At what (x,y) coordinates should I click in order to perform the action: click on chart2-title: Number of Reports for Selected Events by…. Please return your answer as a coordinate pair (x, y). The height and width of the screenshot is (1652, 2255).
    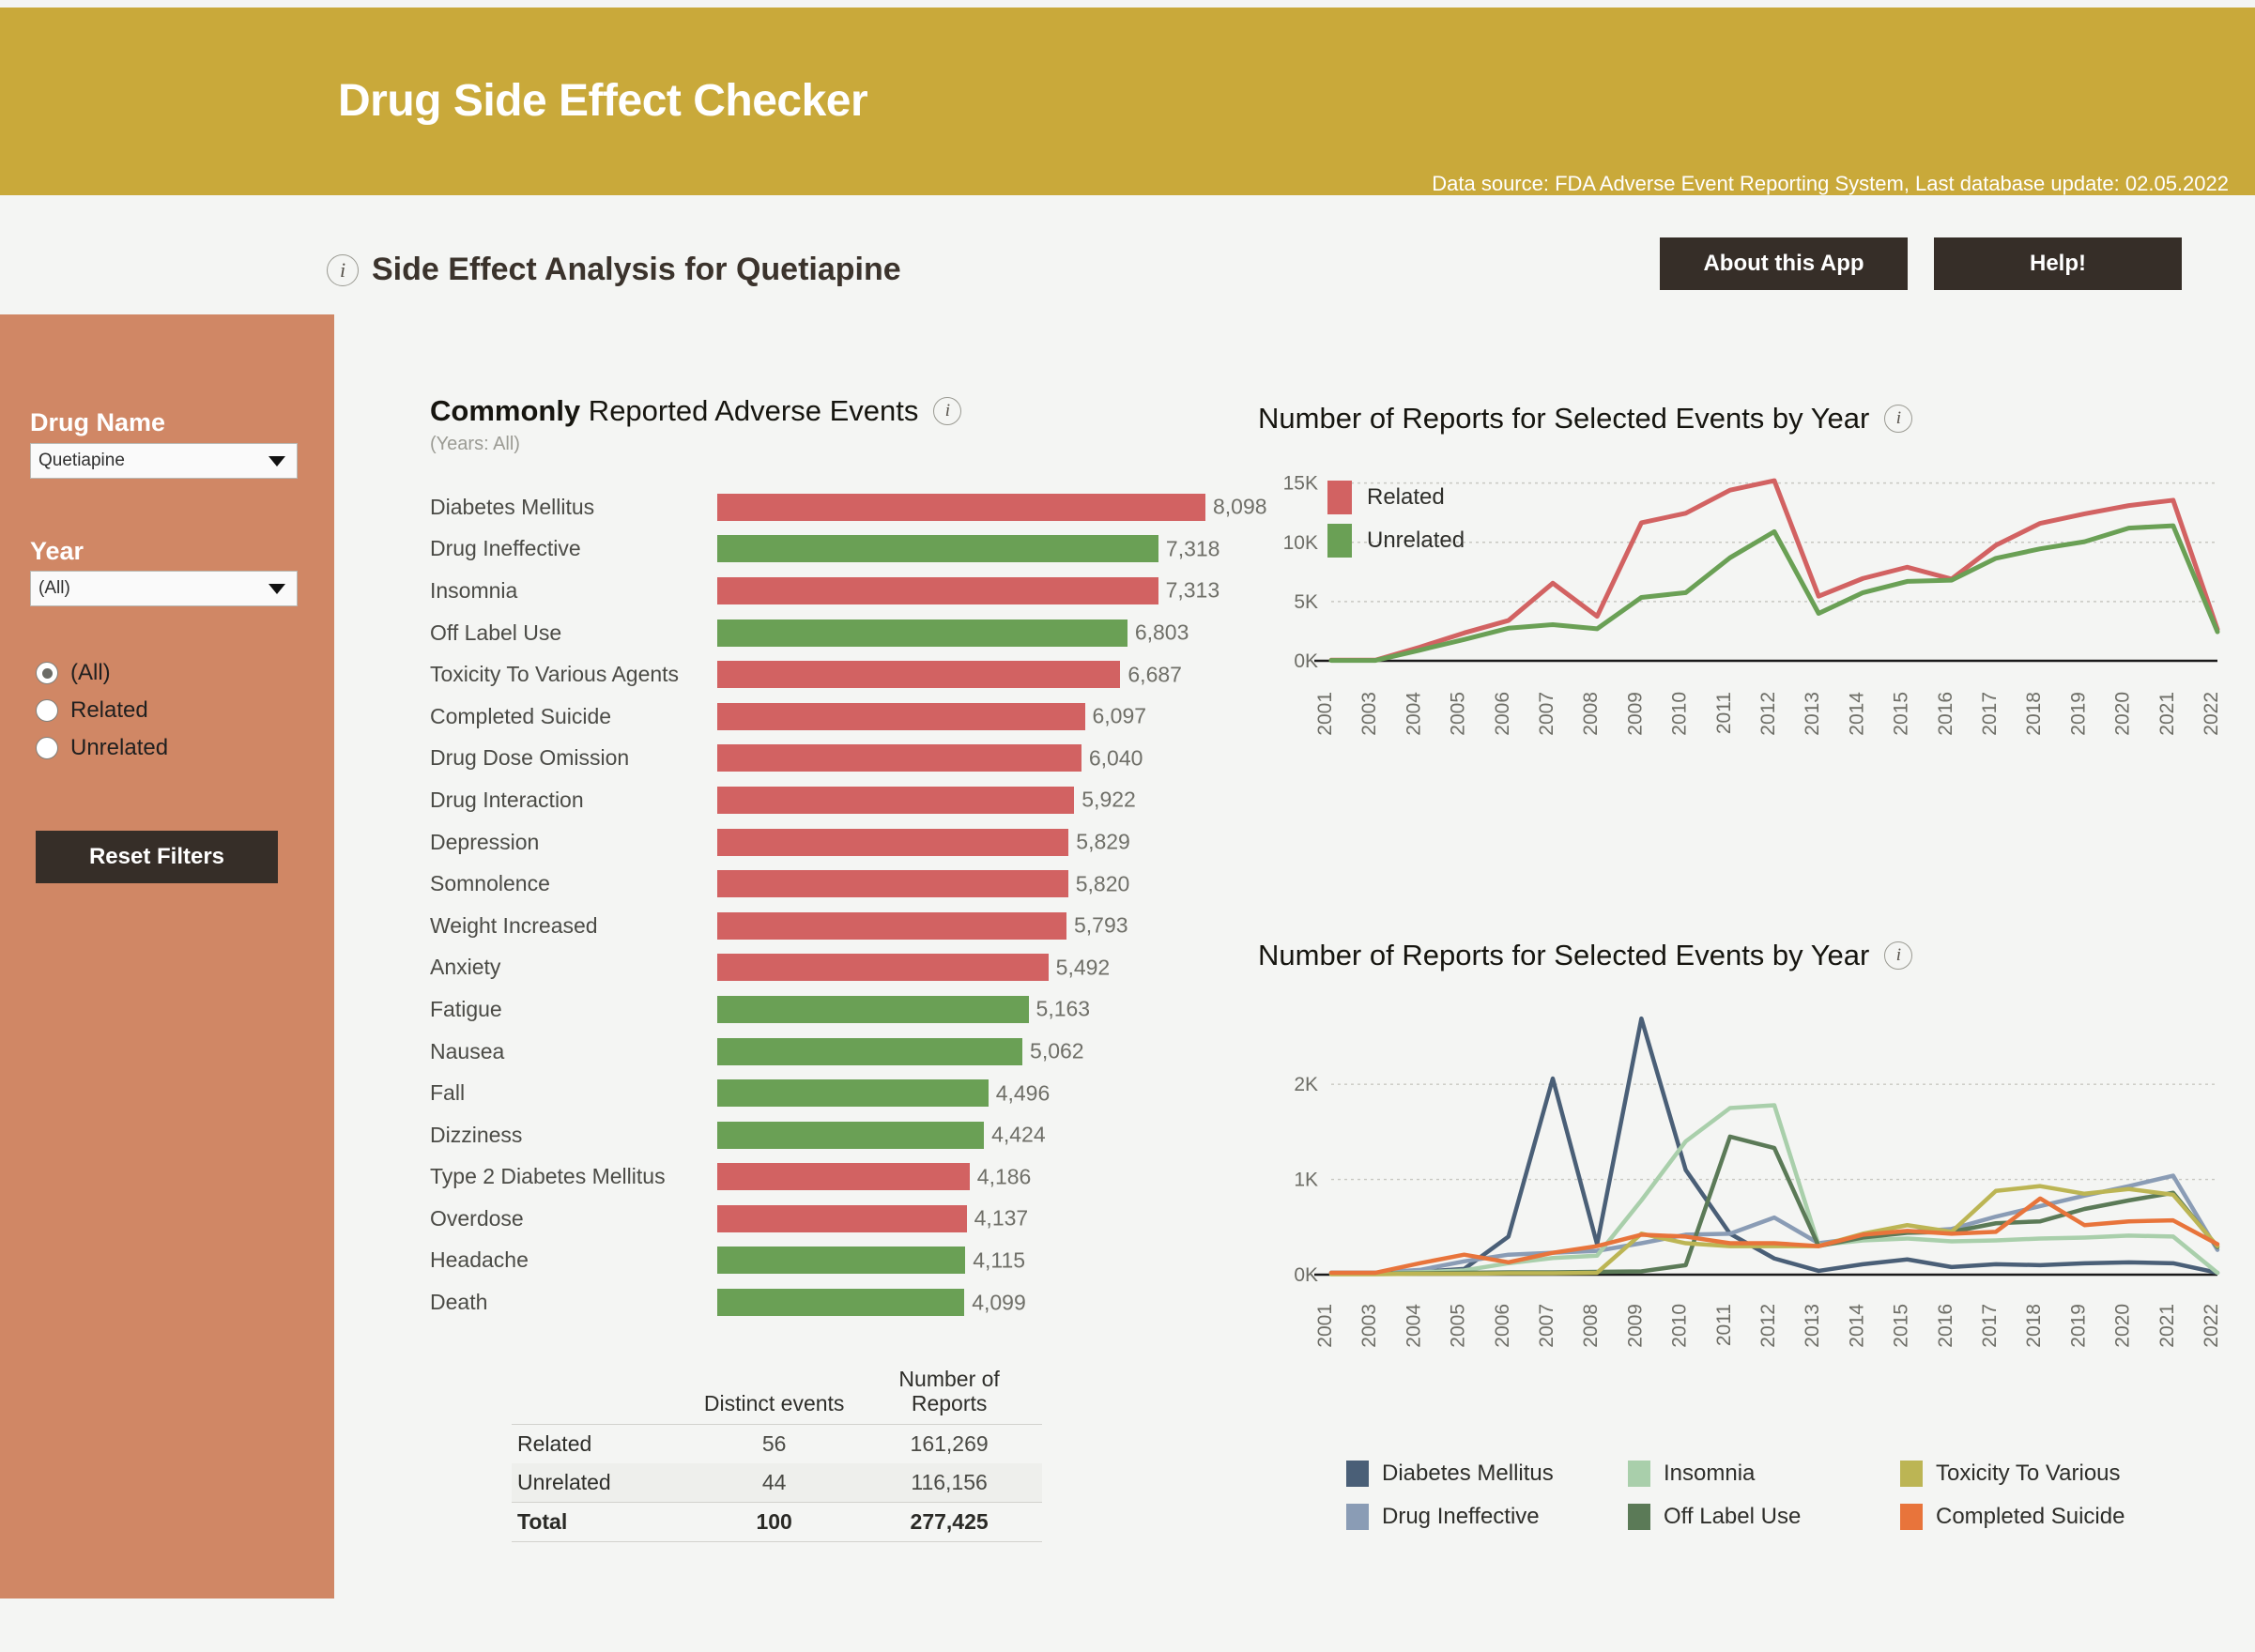
    Looking at the image, I should click on (1564, 955).